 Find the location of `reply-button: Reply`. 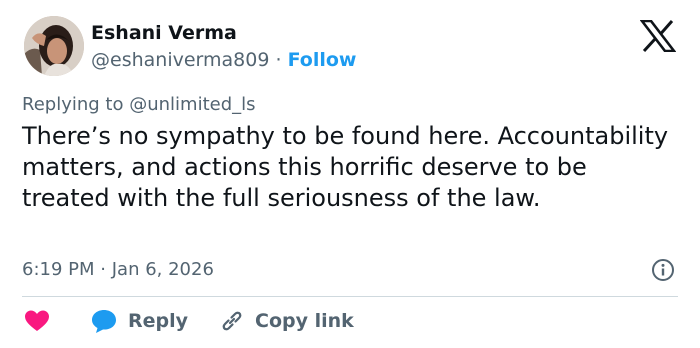

reply-button: Reply is located at coordinates (119, 321).